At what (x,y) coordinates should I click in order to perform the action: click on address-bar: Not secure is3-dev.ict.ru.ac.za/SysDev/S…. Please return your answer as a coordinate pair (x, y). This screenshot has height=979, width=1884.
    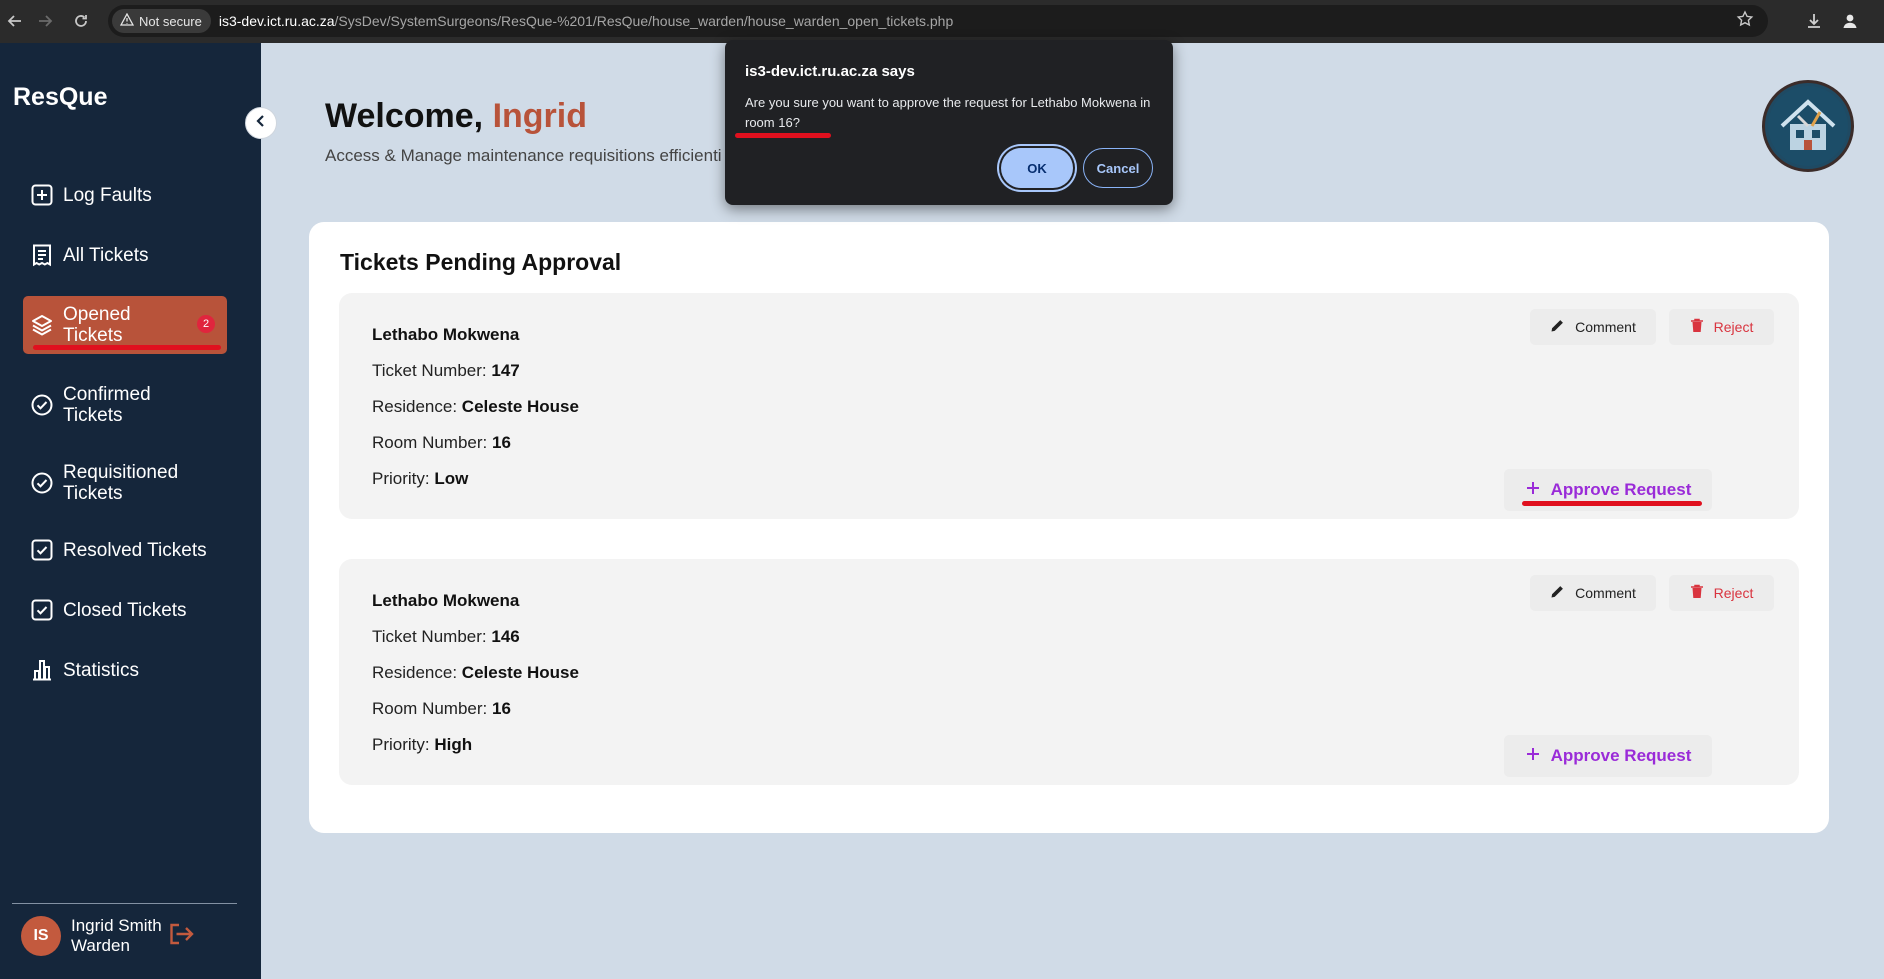
    Looking at the image, I should click on (938, 21).